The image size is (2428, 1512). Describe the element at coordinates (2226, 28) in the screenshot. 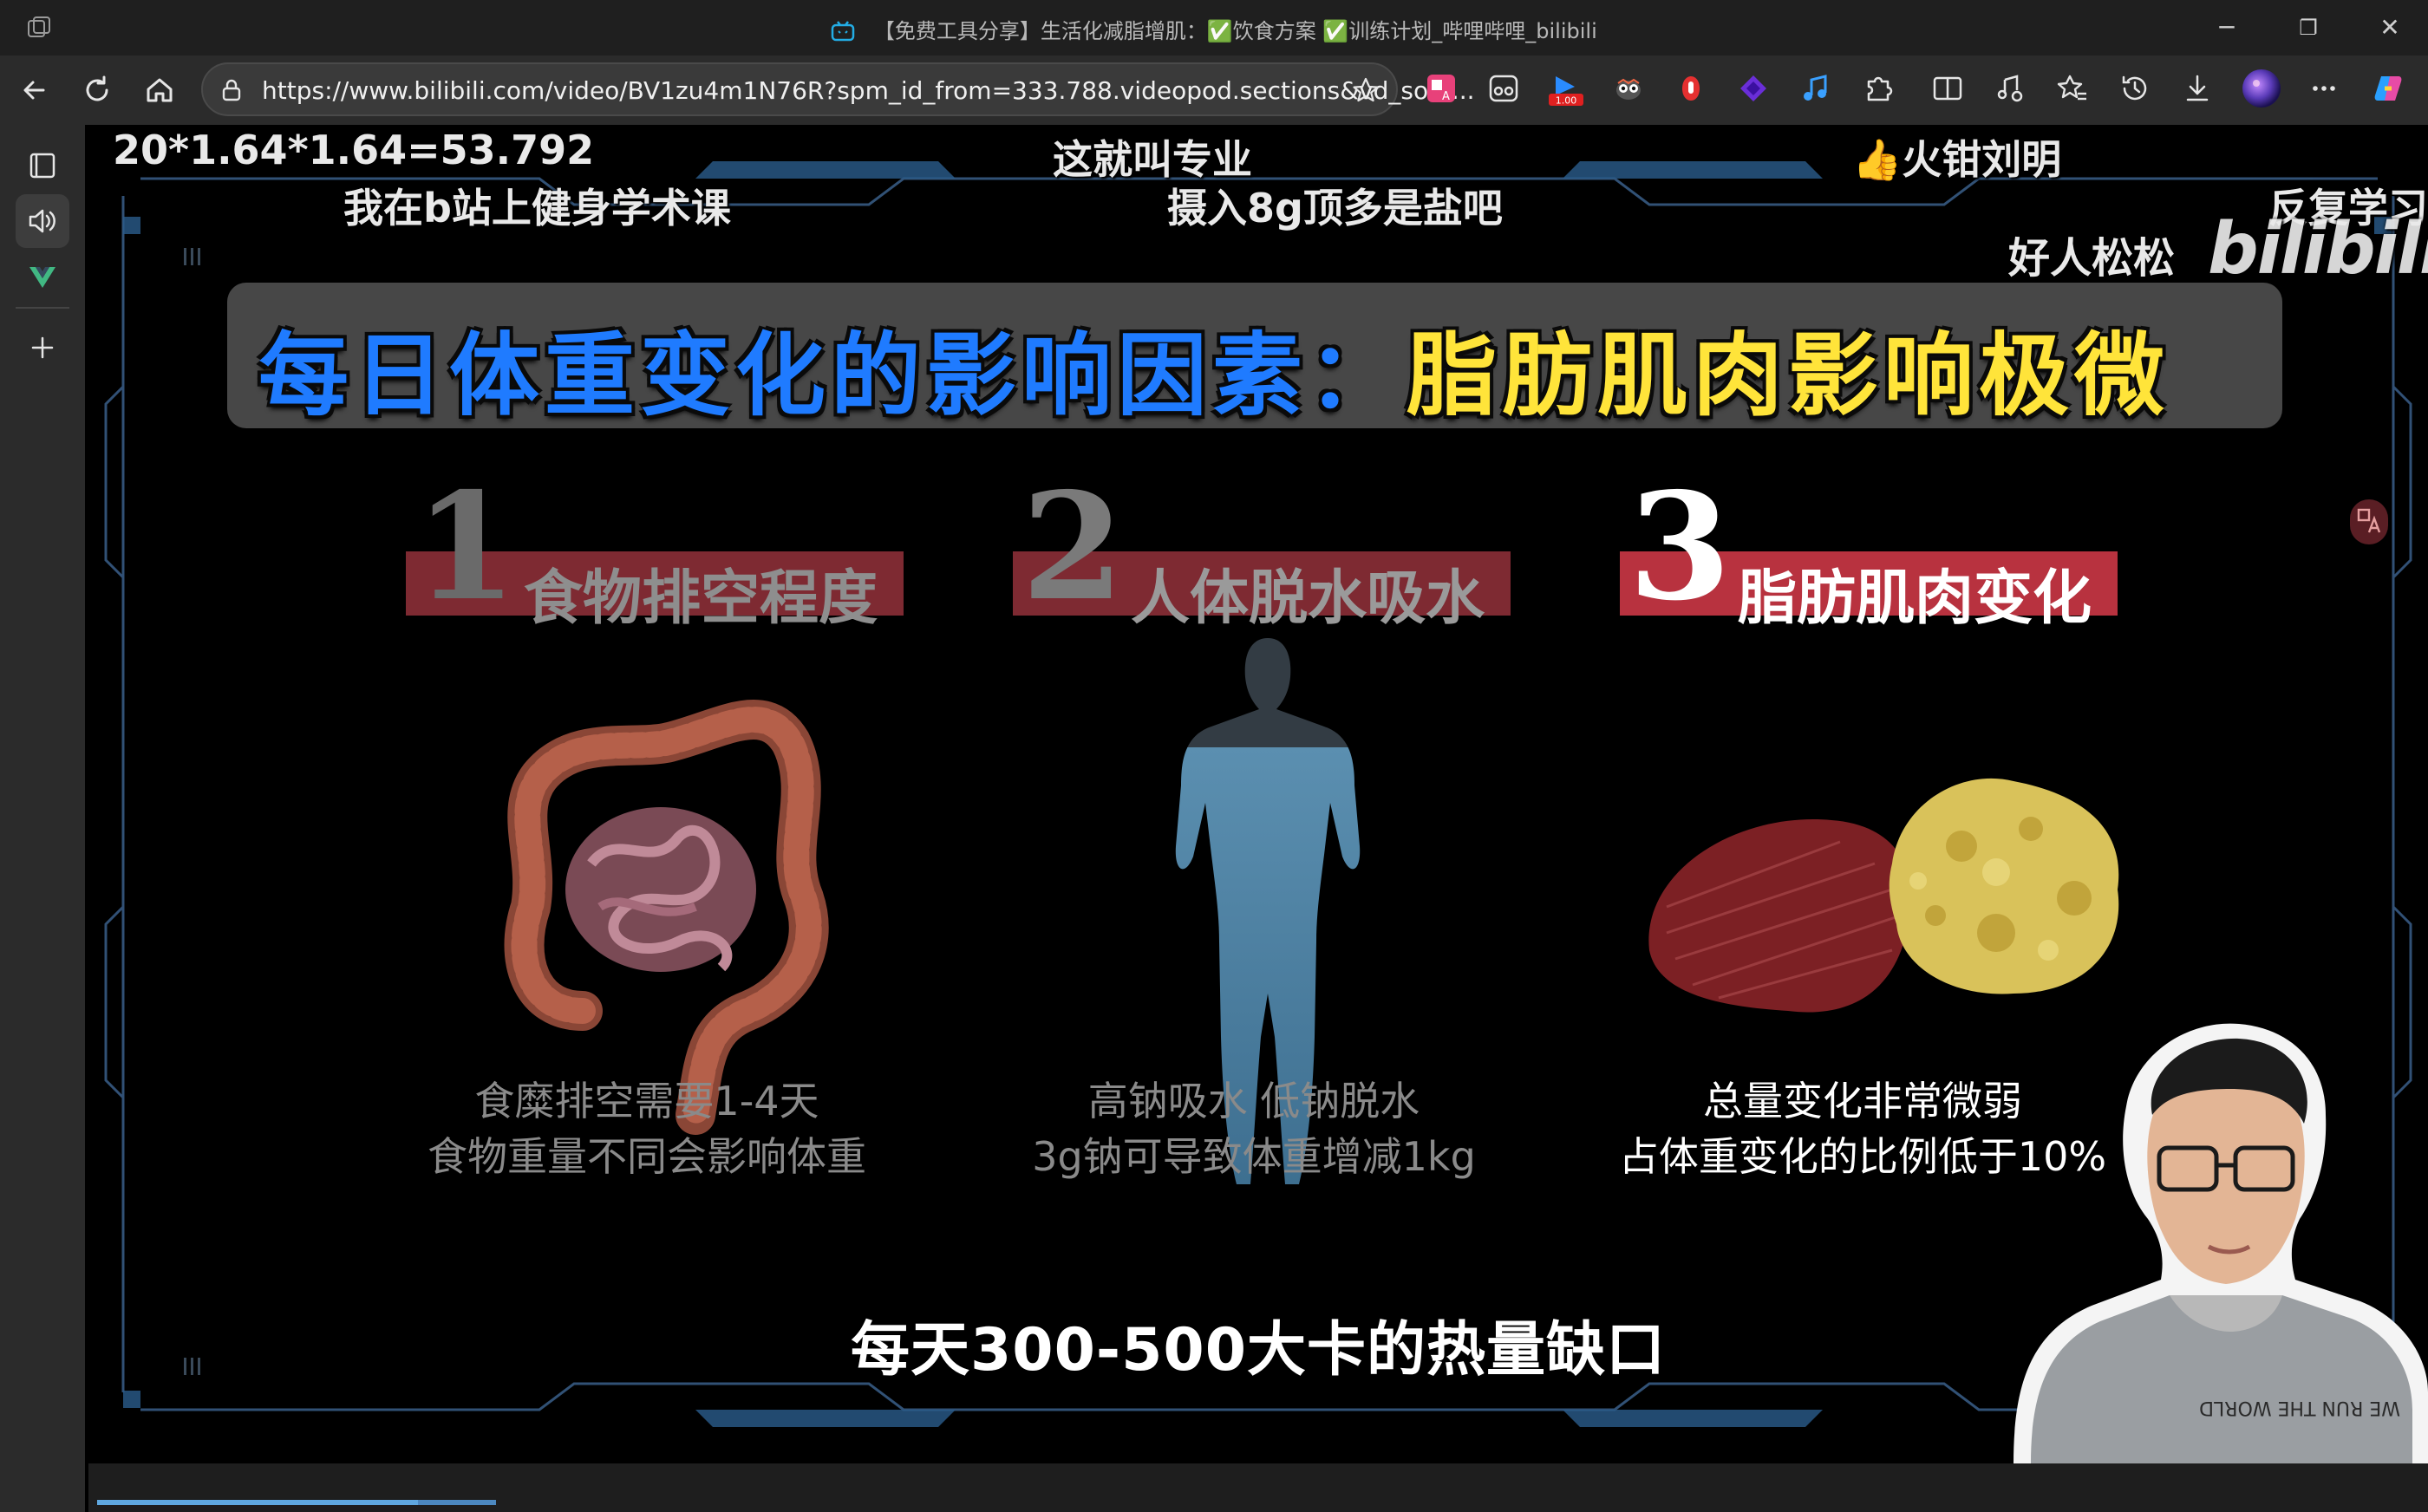

I see `minimize-button: ─` at that location.